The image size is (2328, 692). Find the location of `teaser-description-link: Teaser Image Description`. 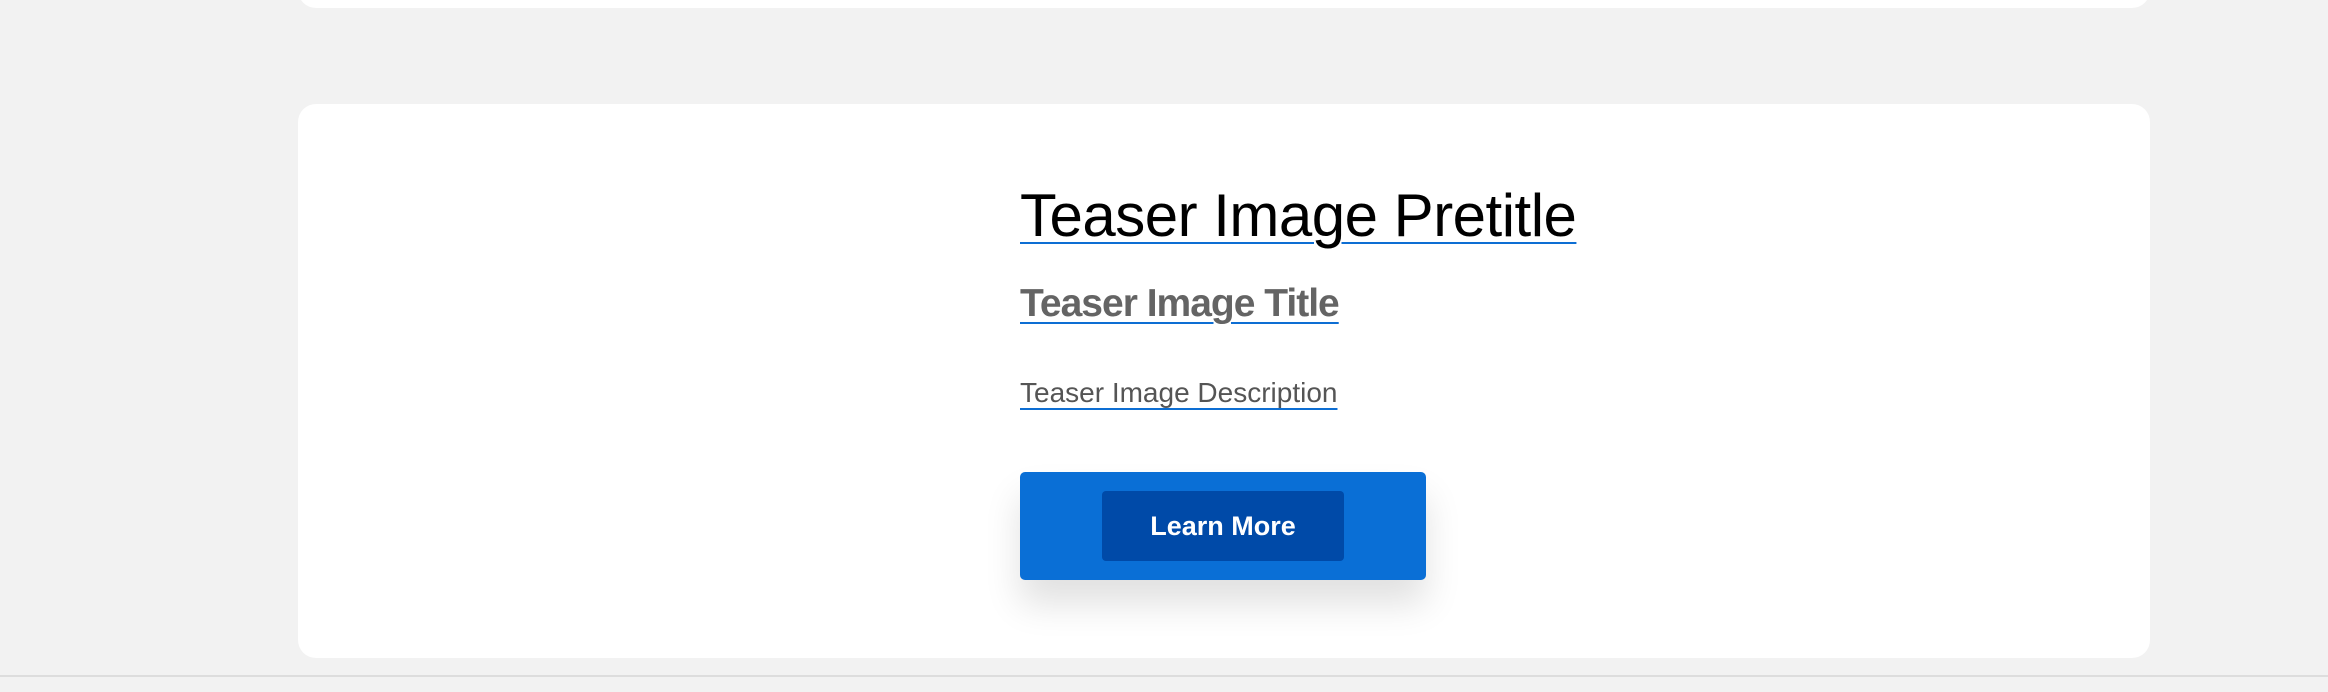

teaser-description-link: Teaser Image Description is located at coordinates (1178, 393).